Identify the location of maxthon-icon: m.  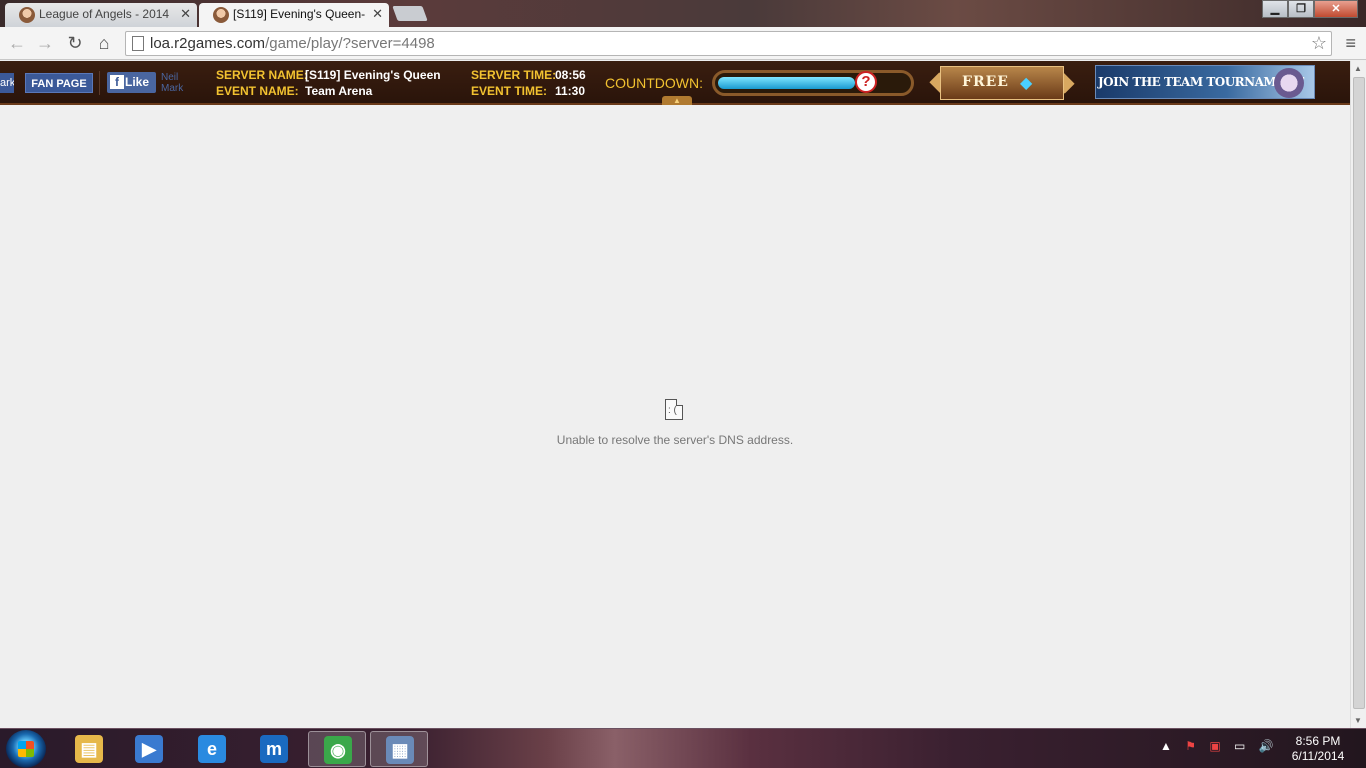
(274, 749).